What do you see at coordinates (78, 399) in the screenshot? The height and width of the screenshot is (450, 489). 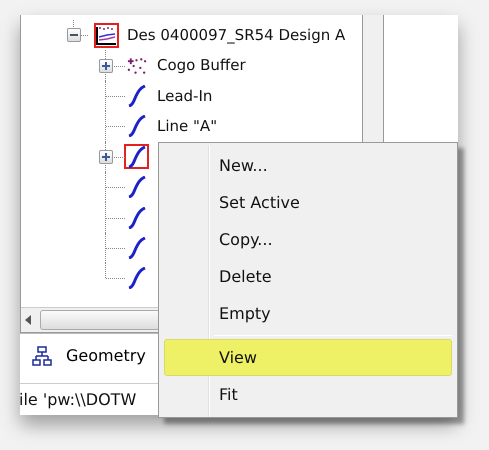 I see `status-text: ile 'pw:\\DOTW` at bounding box center [78, 399].